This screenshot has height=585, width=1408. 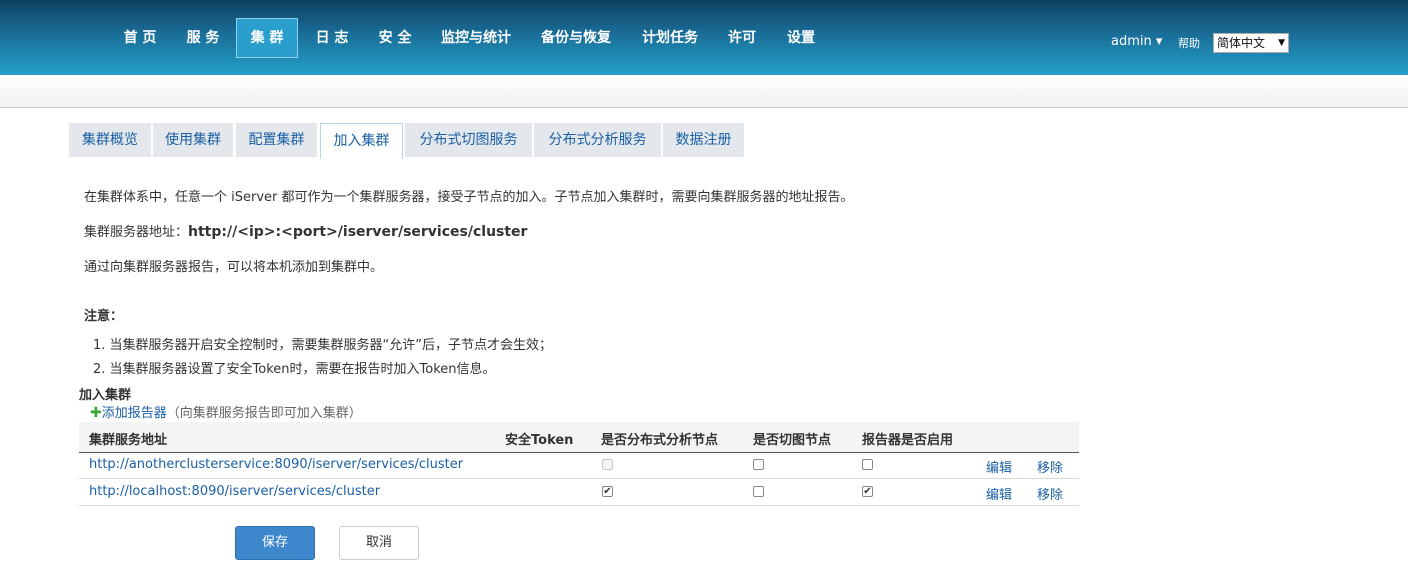 What do you see at coordinates (136, 232) in the screenshot?
I see `cluster-address-label: 集群服务器地址：` at bounding box center [136, 232].